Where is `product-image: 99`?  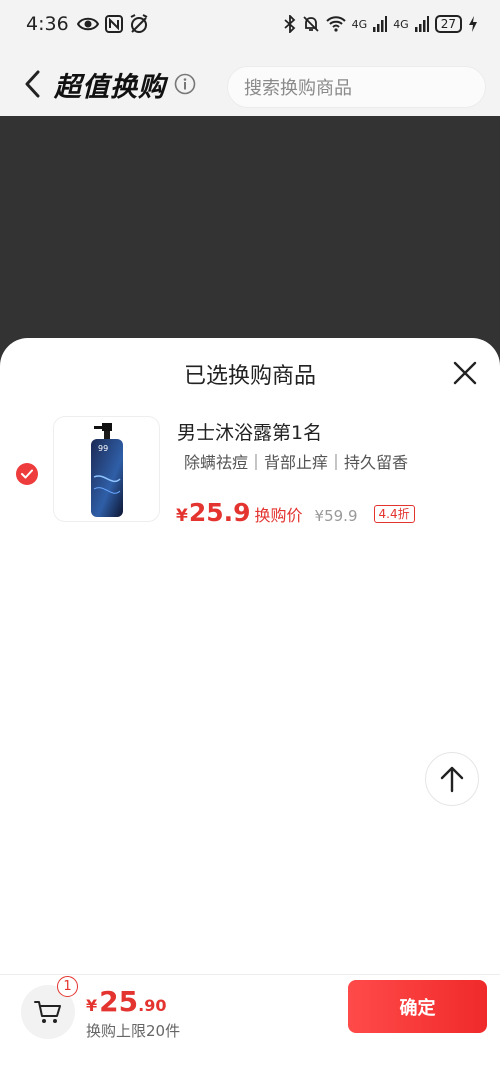 product-image: 99 is located at coordinates (106, 469).